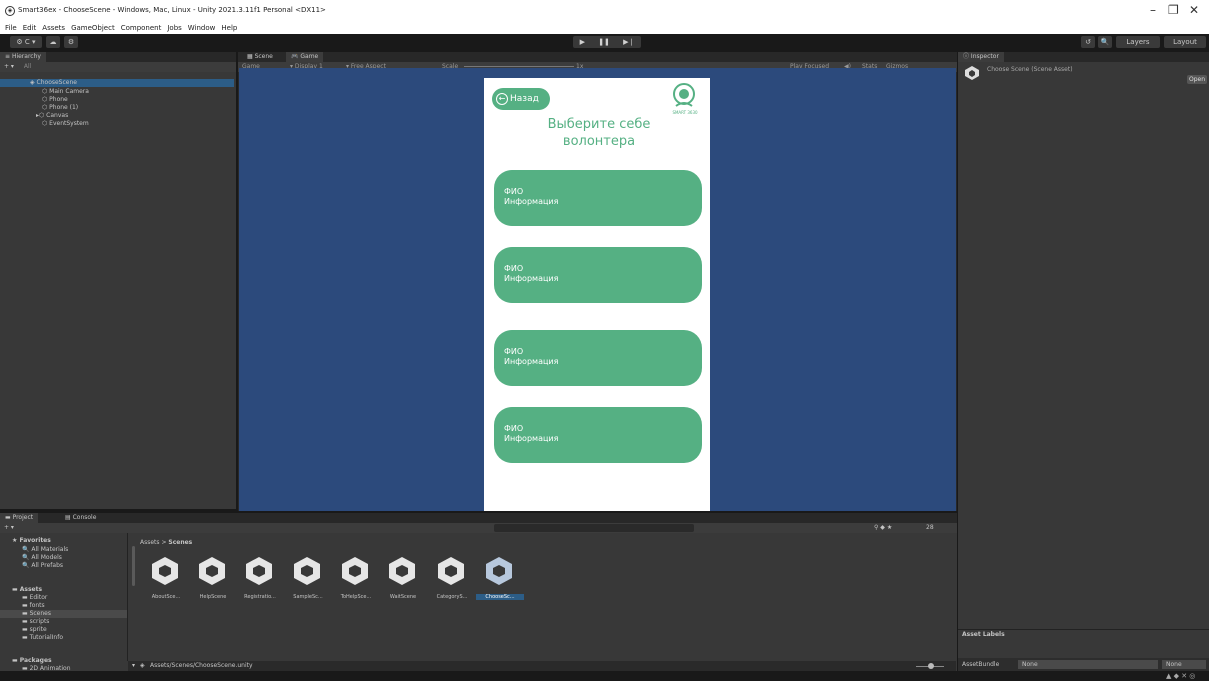  I want to click on menu-file: File, so click(11, 28).